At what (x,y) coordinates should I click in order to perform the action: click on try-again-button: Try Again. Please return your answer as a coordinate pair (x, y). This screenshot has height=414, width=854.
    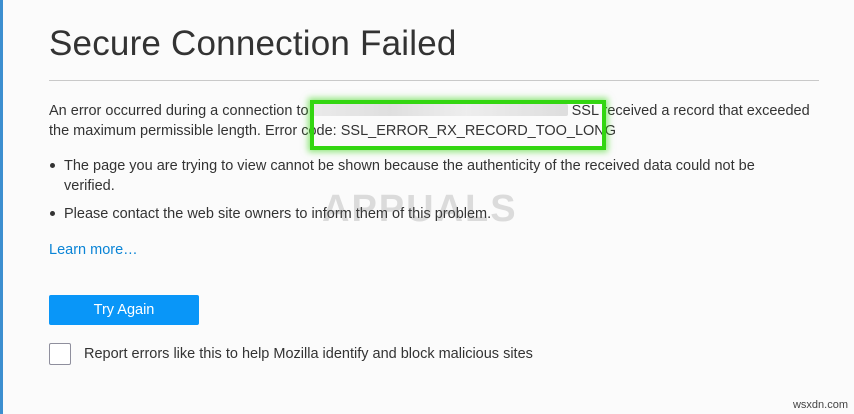
    Looking at the image, I should click on (124, 310).